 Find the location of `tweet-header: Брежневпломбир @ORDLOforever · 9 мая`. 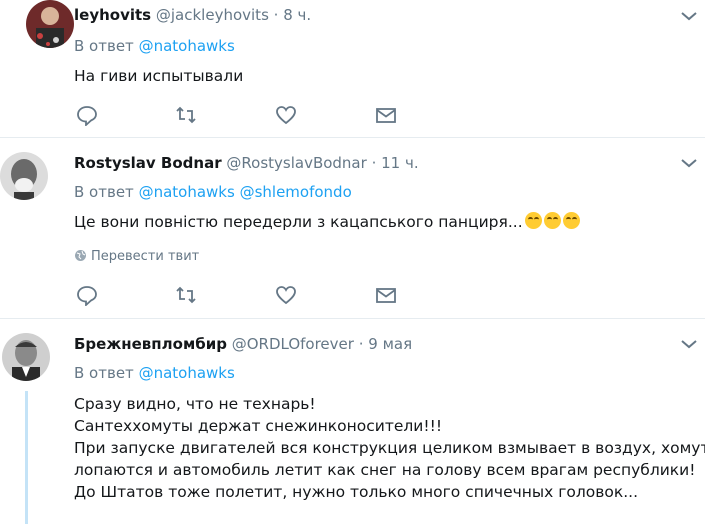

tweet-header: Брежневпломбир @ORDLOforever · 9 мая is located at coordinates (243, 344).